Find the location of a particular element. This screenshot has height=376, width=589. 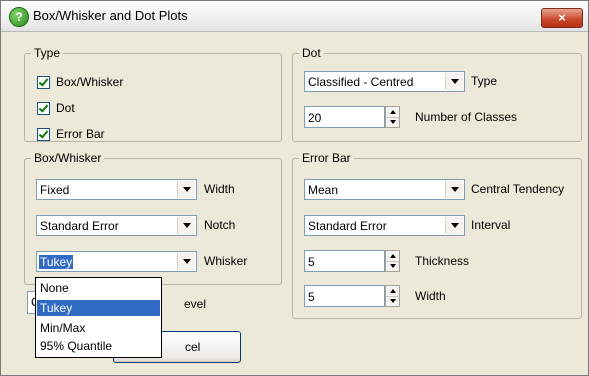

whisker-select: Tukey is located at coordinates (116, 261).